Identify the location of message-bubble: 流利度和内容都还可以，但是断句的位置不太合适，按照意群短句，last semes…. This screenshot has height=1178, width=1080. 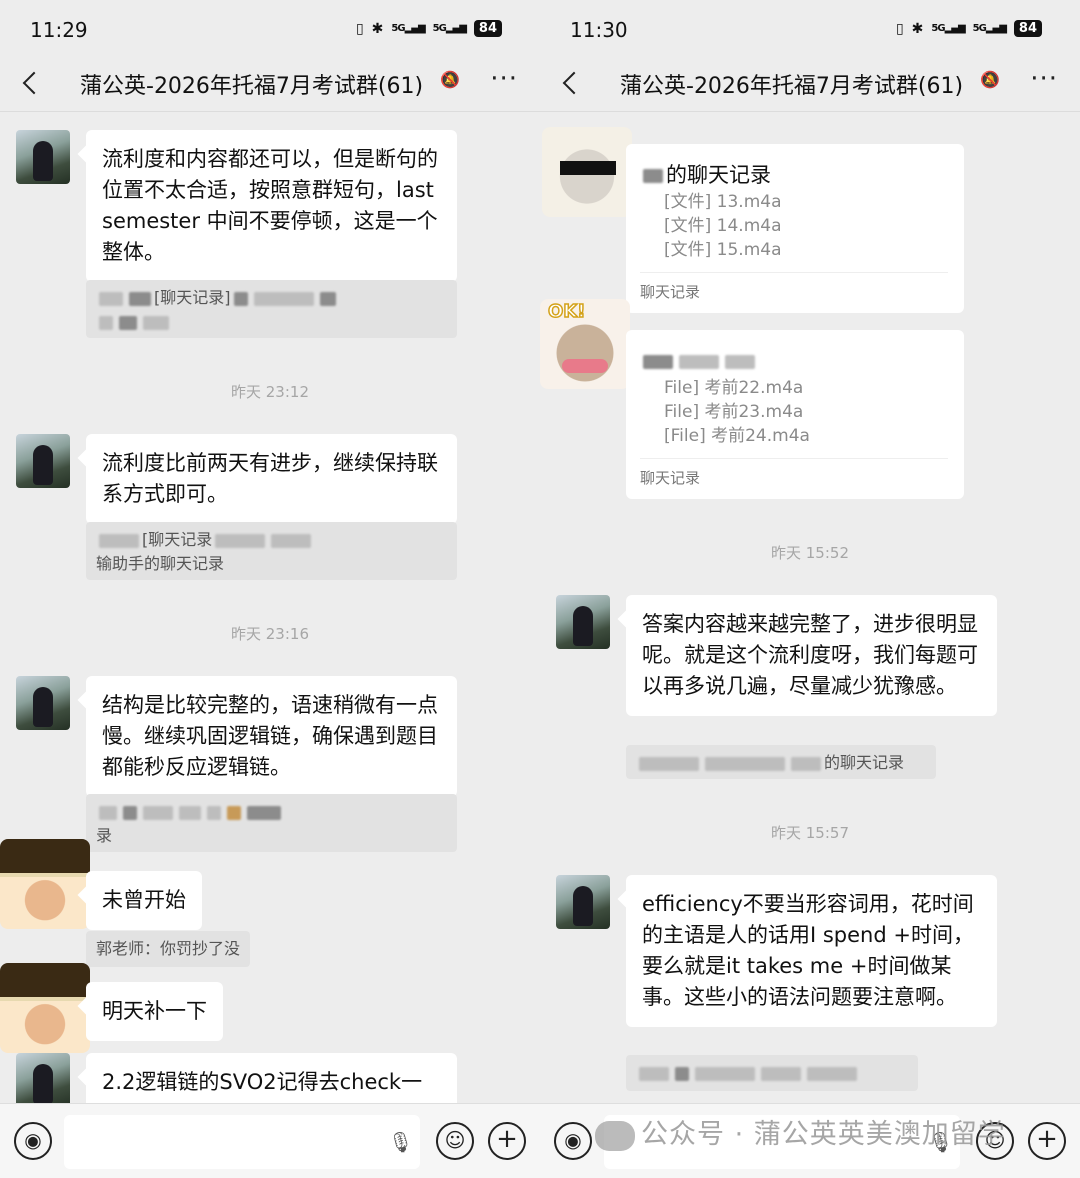
(271, 206).